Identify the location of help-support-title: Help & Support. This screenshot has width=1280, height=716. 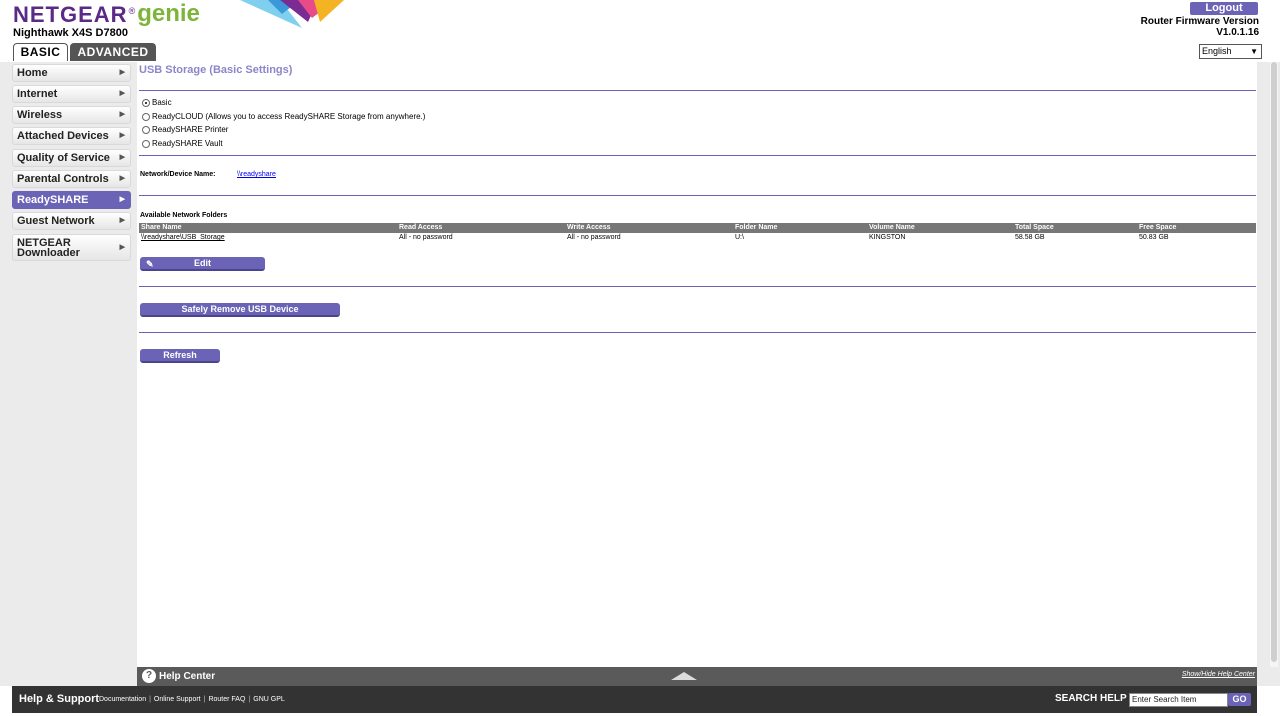
(59, 699).